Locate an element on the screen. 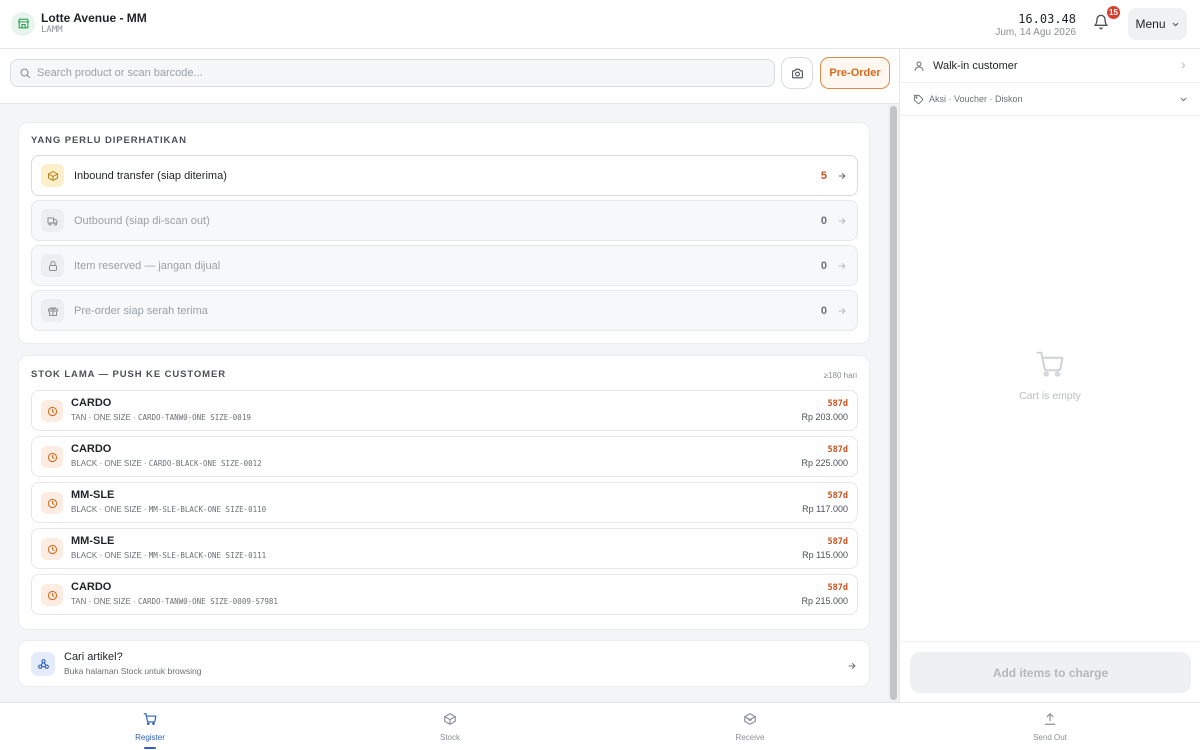  stock-sku: CARDO-TANW0-ONE SIZE-0009-S7981 is located at coordinates (207, 601).